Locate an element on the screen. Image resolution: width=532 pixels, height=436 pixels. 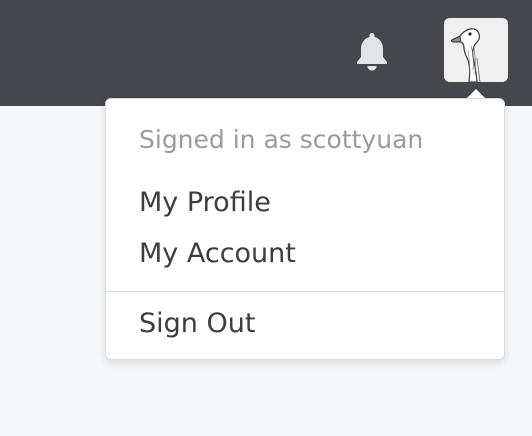
user-avatar-button is located at coordinates (476, 50).